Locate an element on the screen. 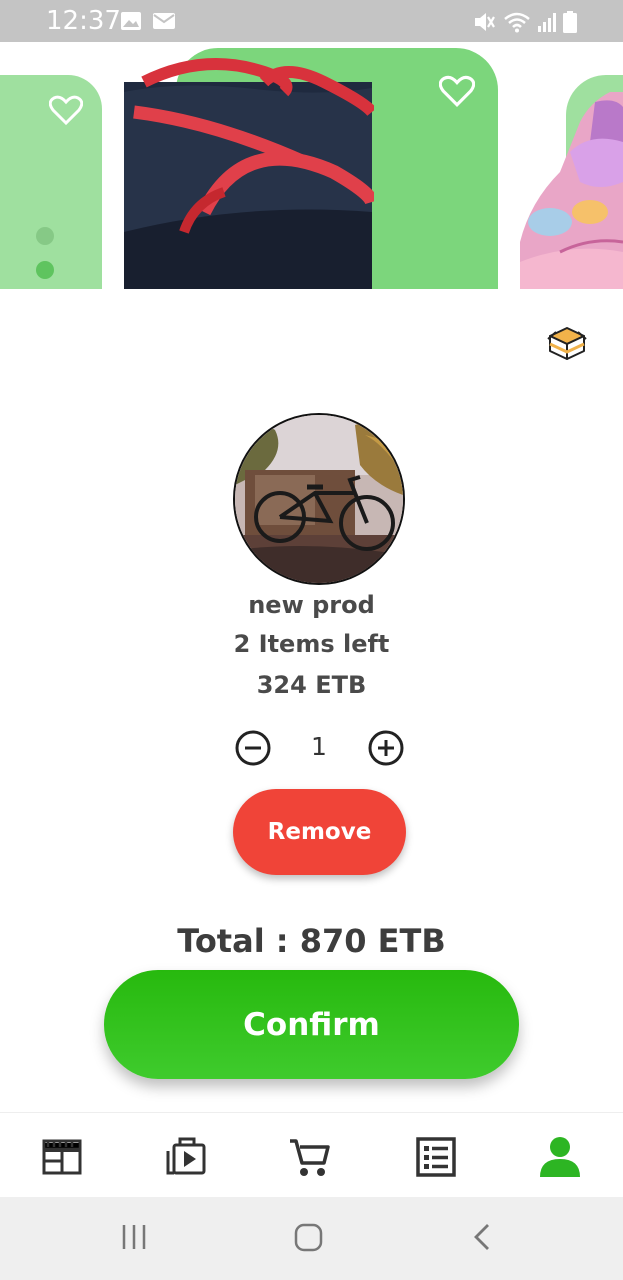 Image resolution: width=623 pixels, height=1280 pixels. status-bar: 12:37 is located at coordinates (311, 21).